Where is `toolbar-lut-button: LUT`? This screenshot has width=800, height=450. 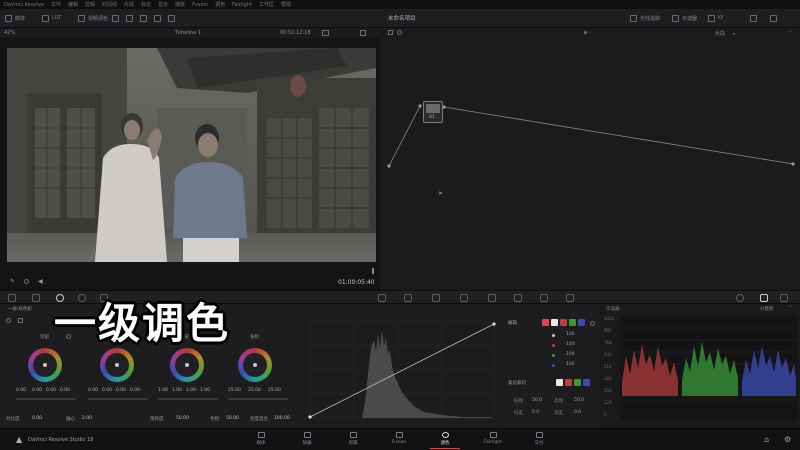
toolbar-lut-button: LUT is located at coordinates (51, 18).